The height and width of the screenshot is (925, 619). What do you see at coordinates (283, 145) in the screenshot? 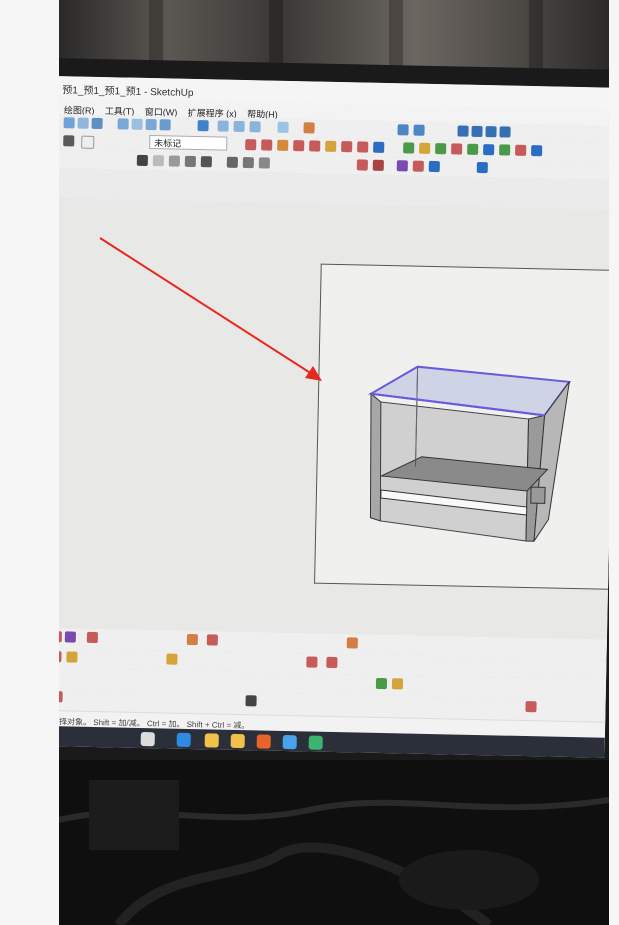
I see `shell-icon` at bounding box center [283, 145].